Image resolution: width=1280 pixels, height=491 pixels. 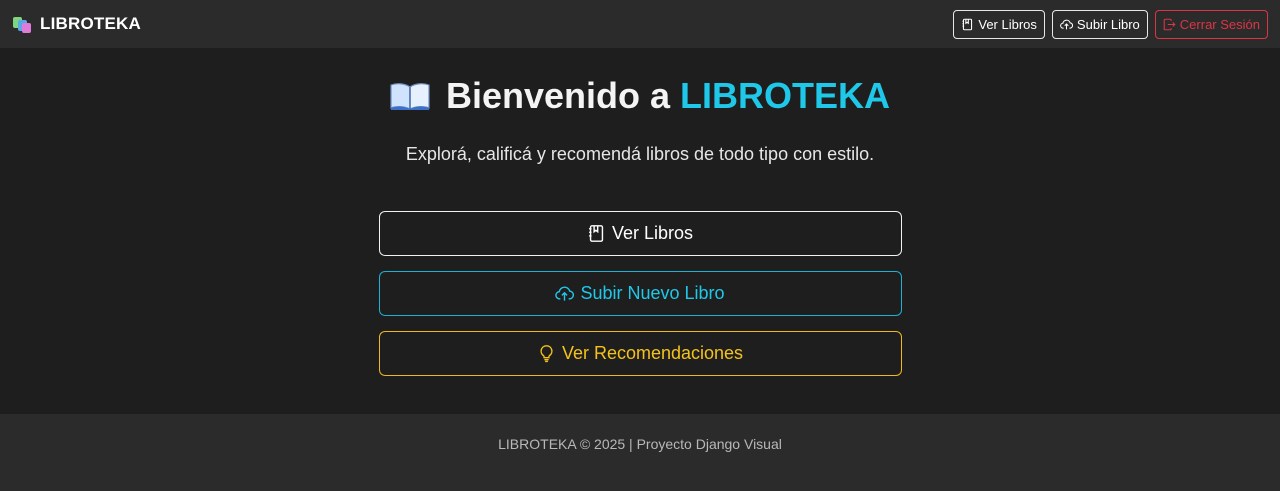 I want to click on open-book-icon, so click(x=410, y=96).